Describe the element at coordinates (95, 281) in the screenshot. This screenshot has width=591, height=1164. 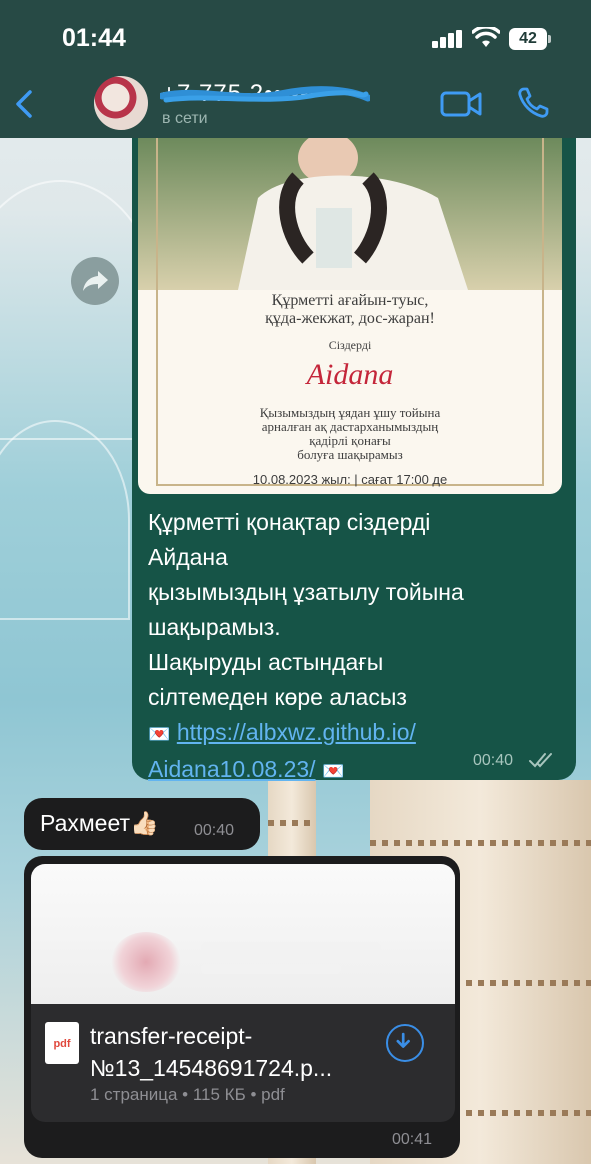
I see `forward-icon` at that location.